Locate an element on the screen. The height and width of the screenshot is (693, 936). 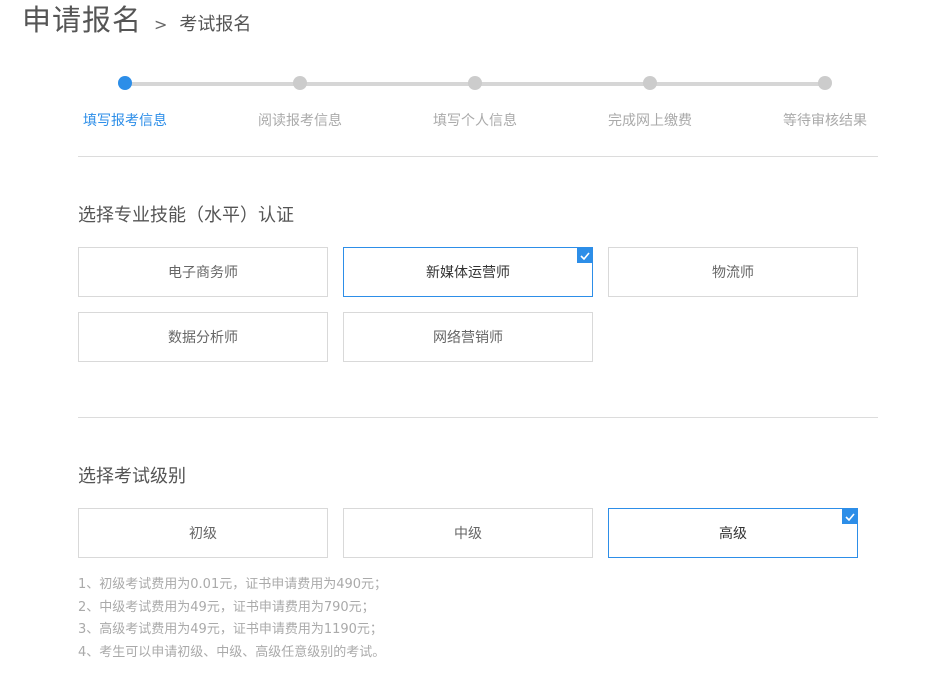
skill-option-logistics: 物流师 is located at coordinates (733, 272).